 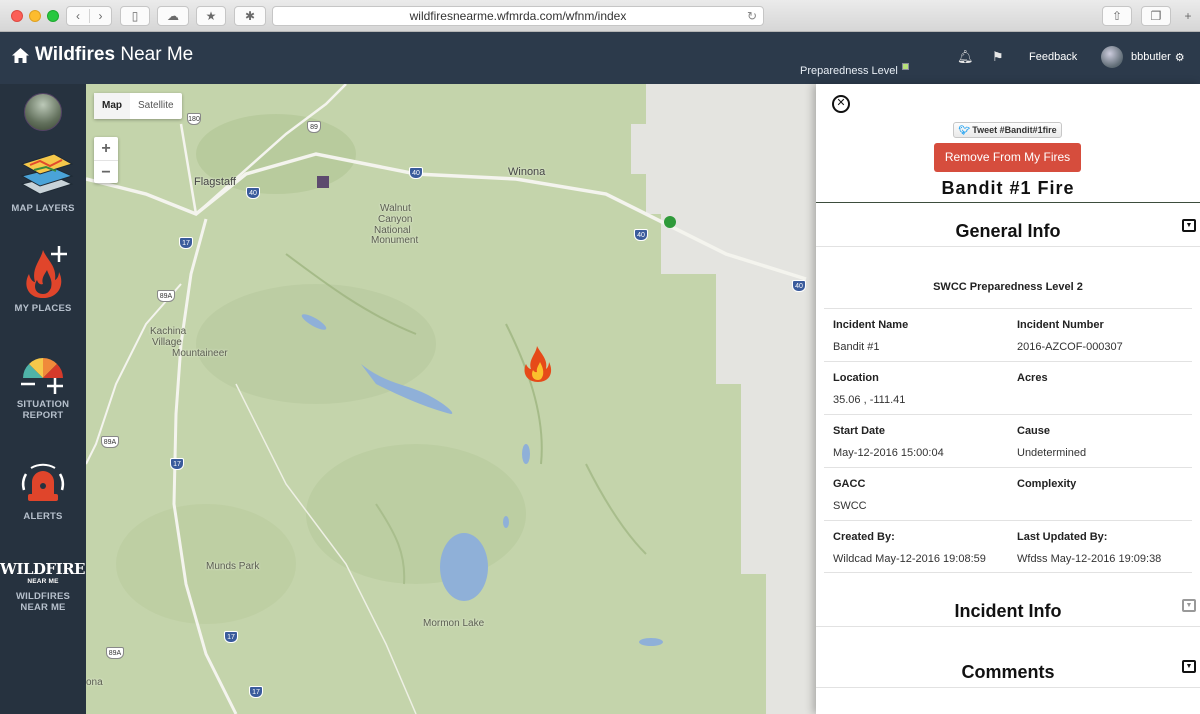 What do you see at coordinates (102, 55) in the screenshot?
I see `app-brand: Wildfires Near Me` at bounding box center [102, 55].